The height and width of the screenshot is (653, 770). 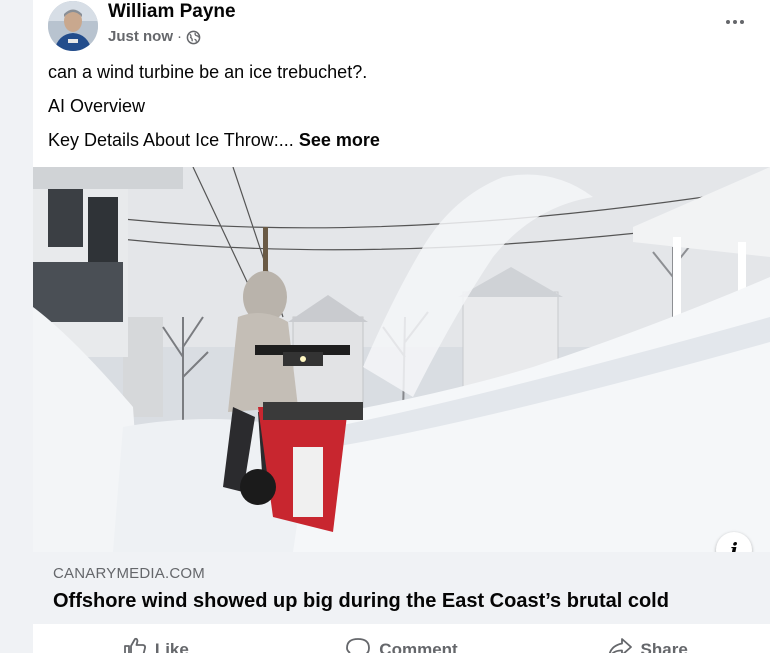 What do you see at coordinates (624, 645) in the screenshot?
I see `share-icon` at bounding box center [624, 645].